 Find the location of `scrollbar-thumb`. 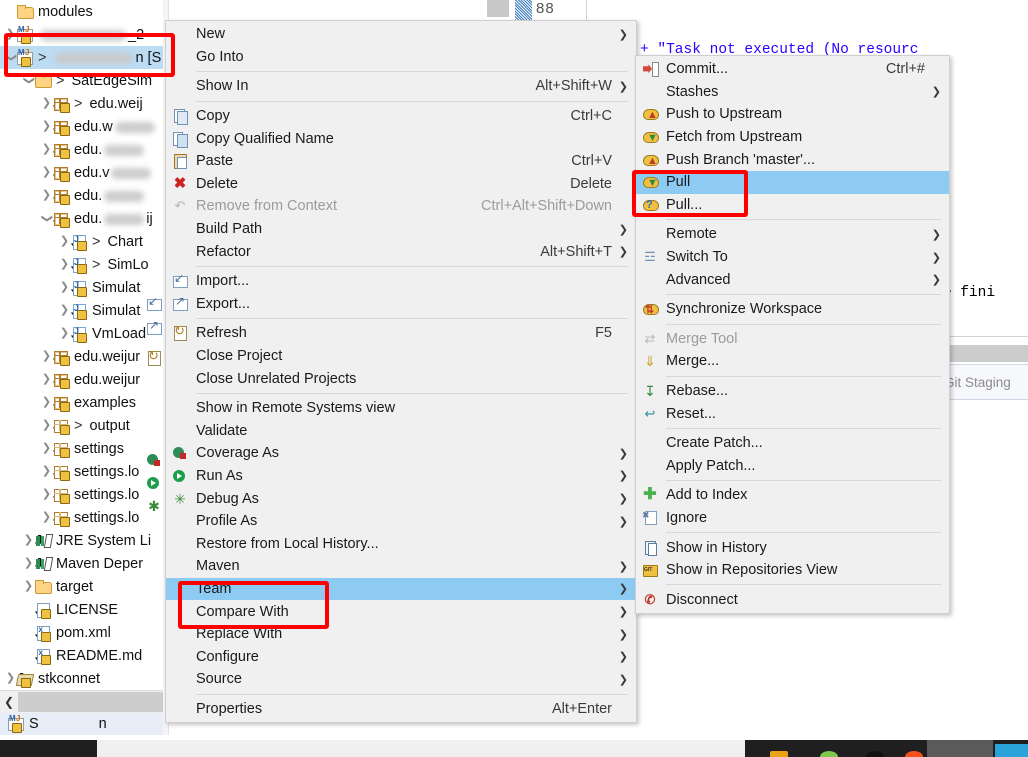

scrollbar-thumb is located at coordinates (90, 702).